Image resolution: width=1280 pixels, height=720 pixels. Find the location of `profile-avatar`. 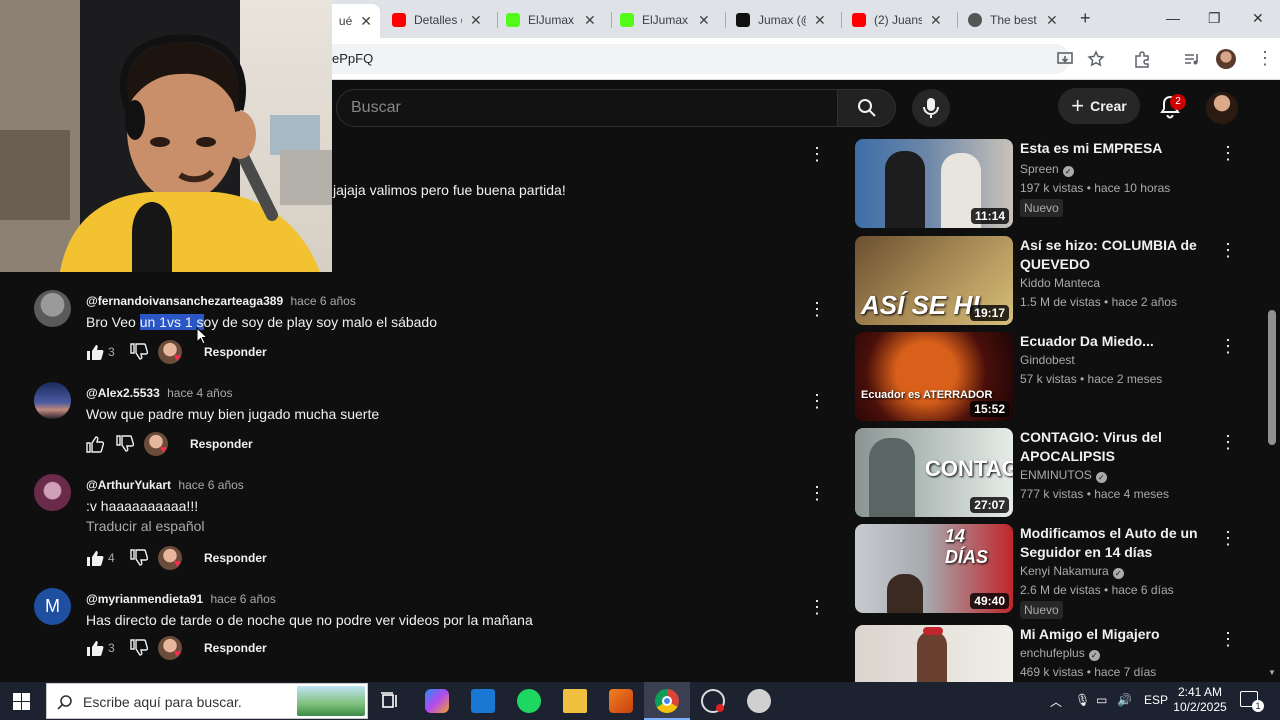

profile-avatar is located at coordinates (1226, 59).